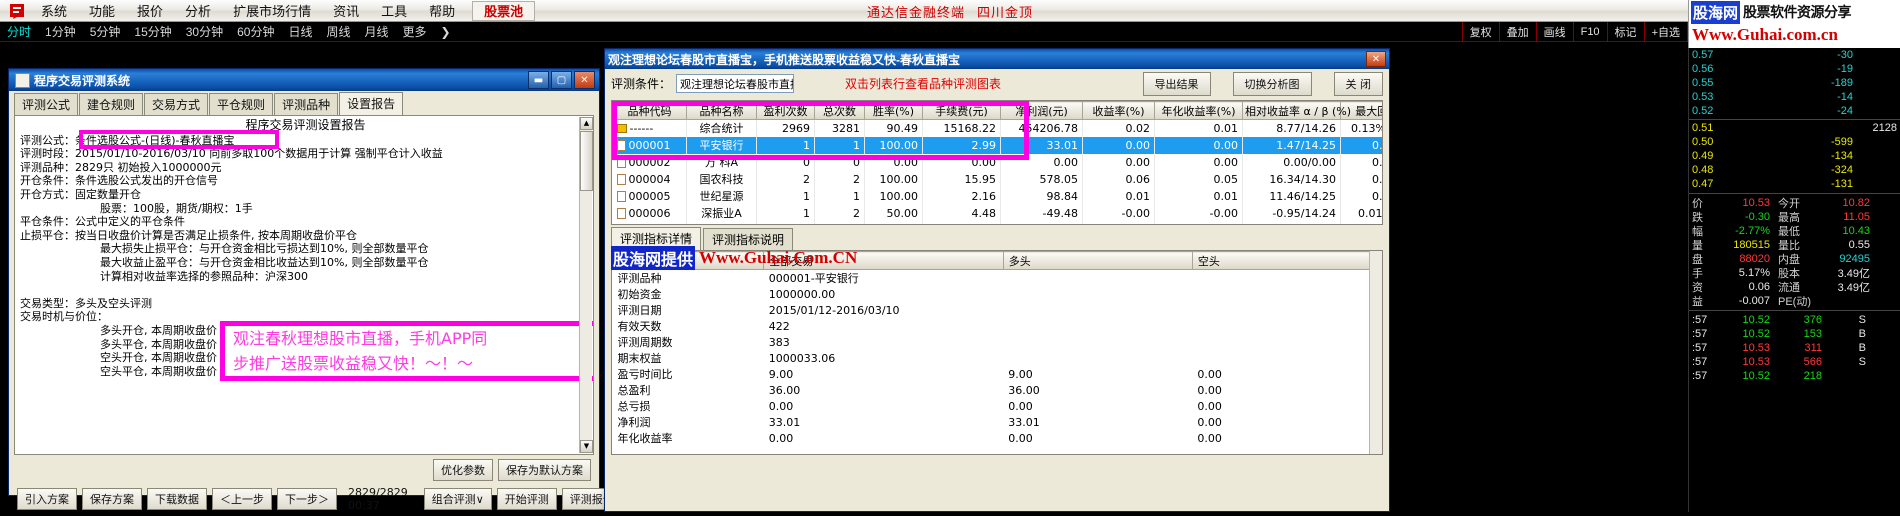 The image size is (1900, 516). What do you see at coordinates (1794, 55) in the screenshot?
I see `quote-level-row: 0.57 -30` at bounding box center [1794, 55].